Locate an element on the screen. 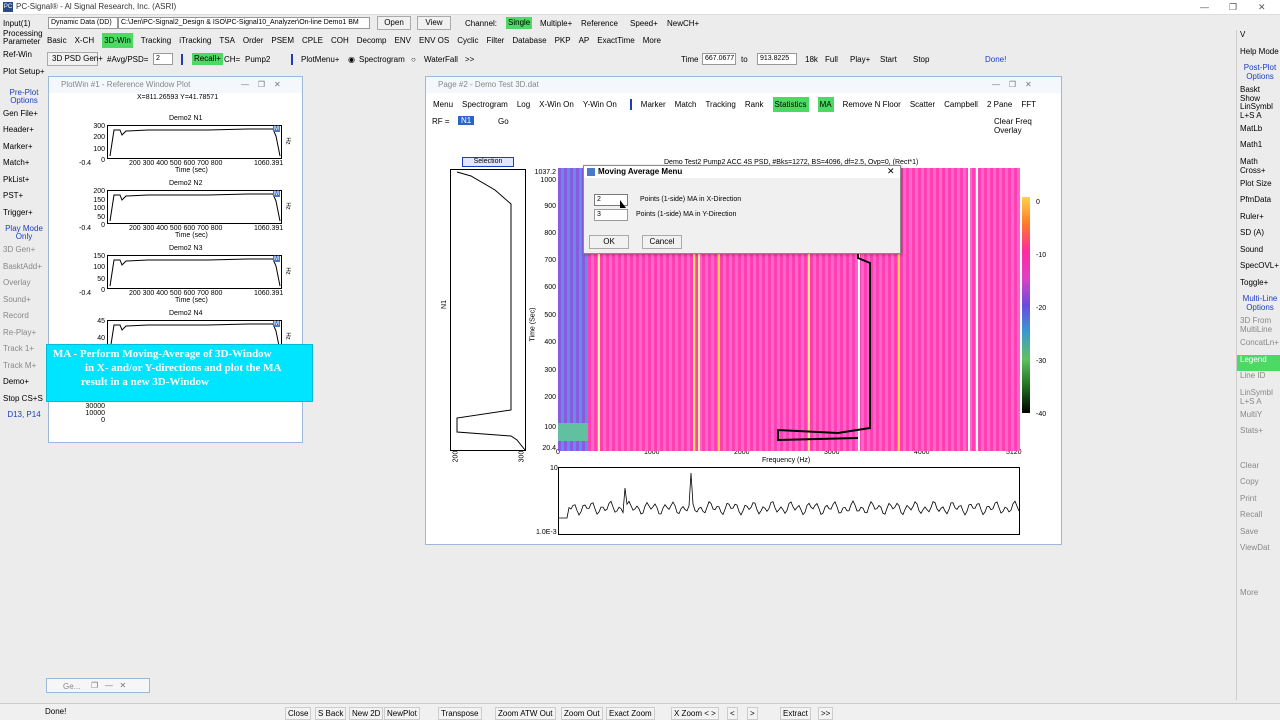 This screenshot has height=720, width=1280. menu-3d-win: 3D-Win is located at coordinates (117, 40).